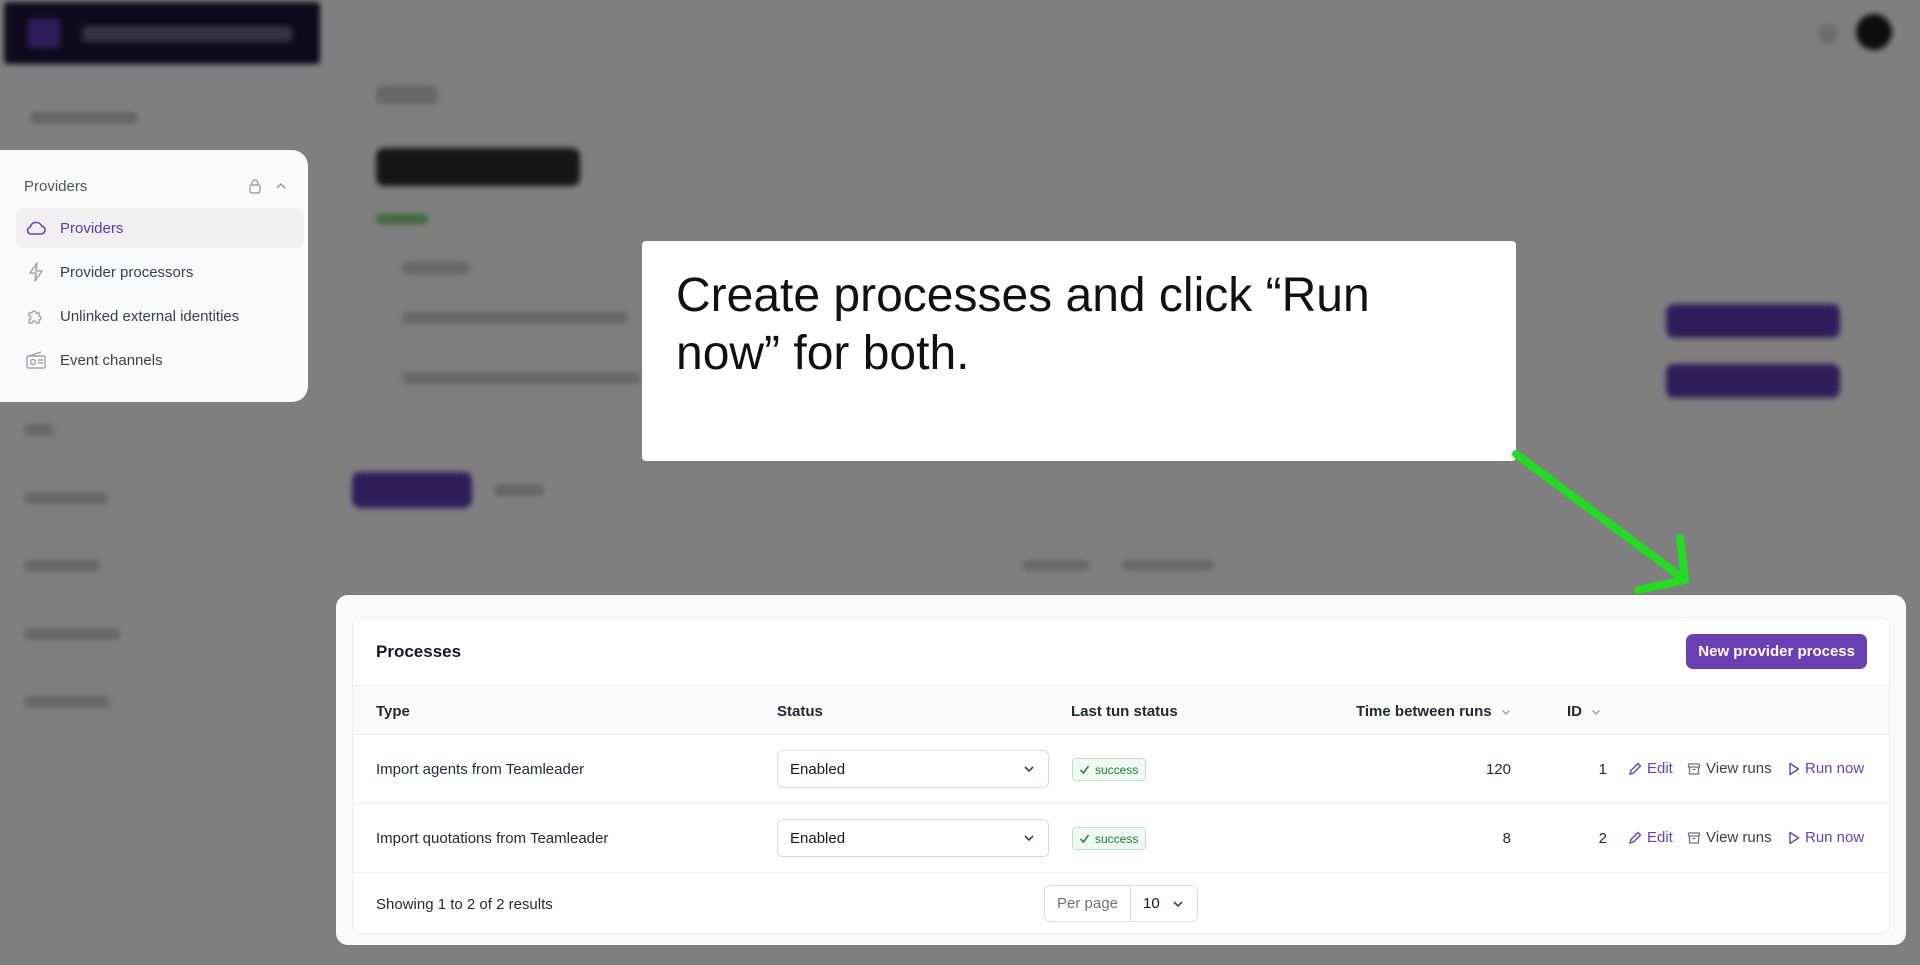  I want to click on sidebar-item-provider-processors: Provider processors, so click(160, 272).